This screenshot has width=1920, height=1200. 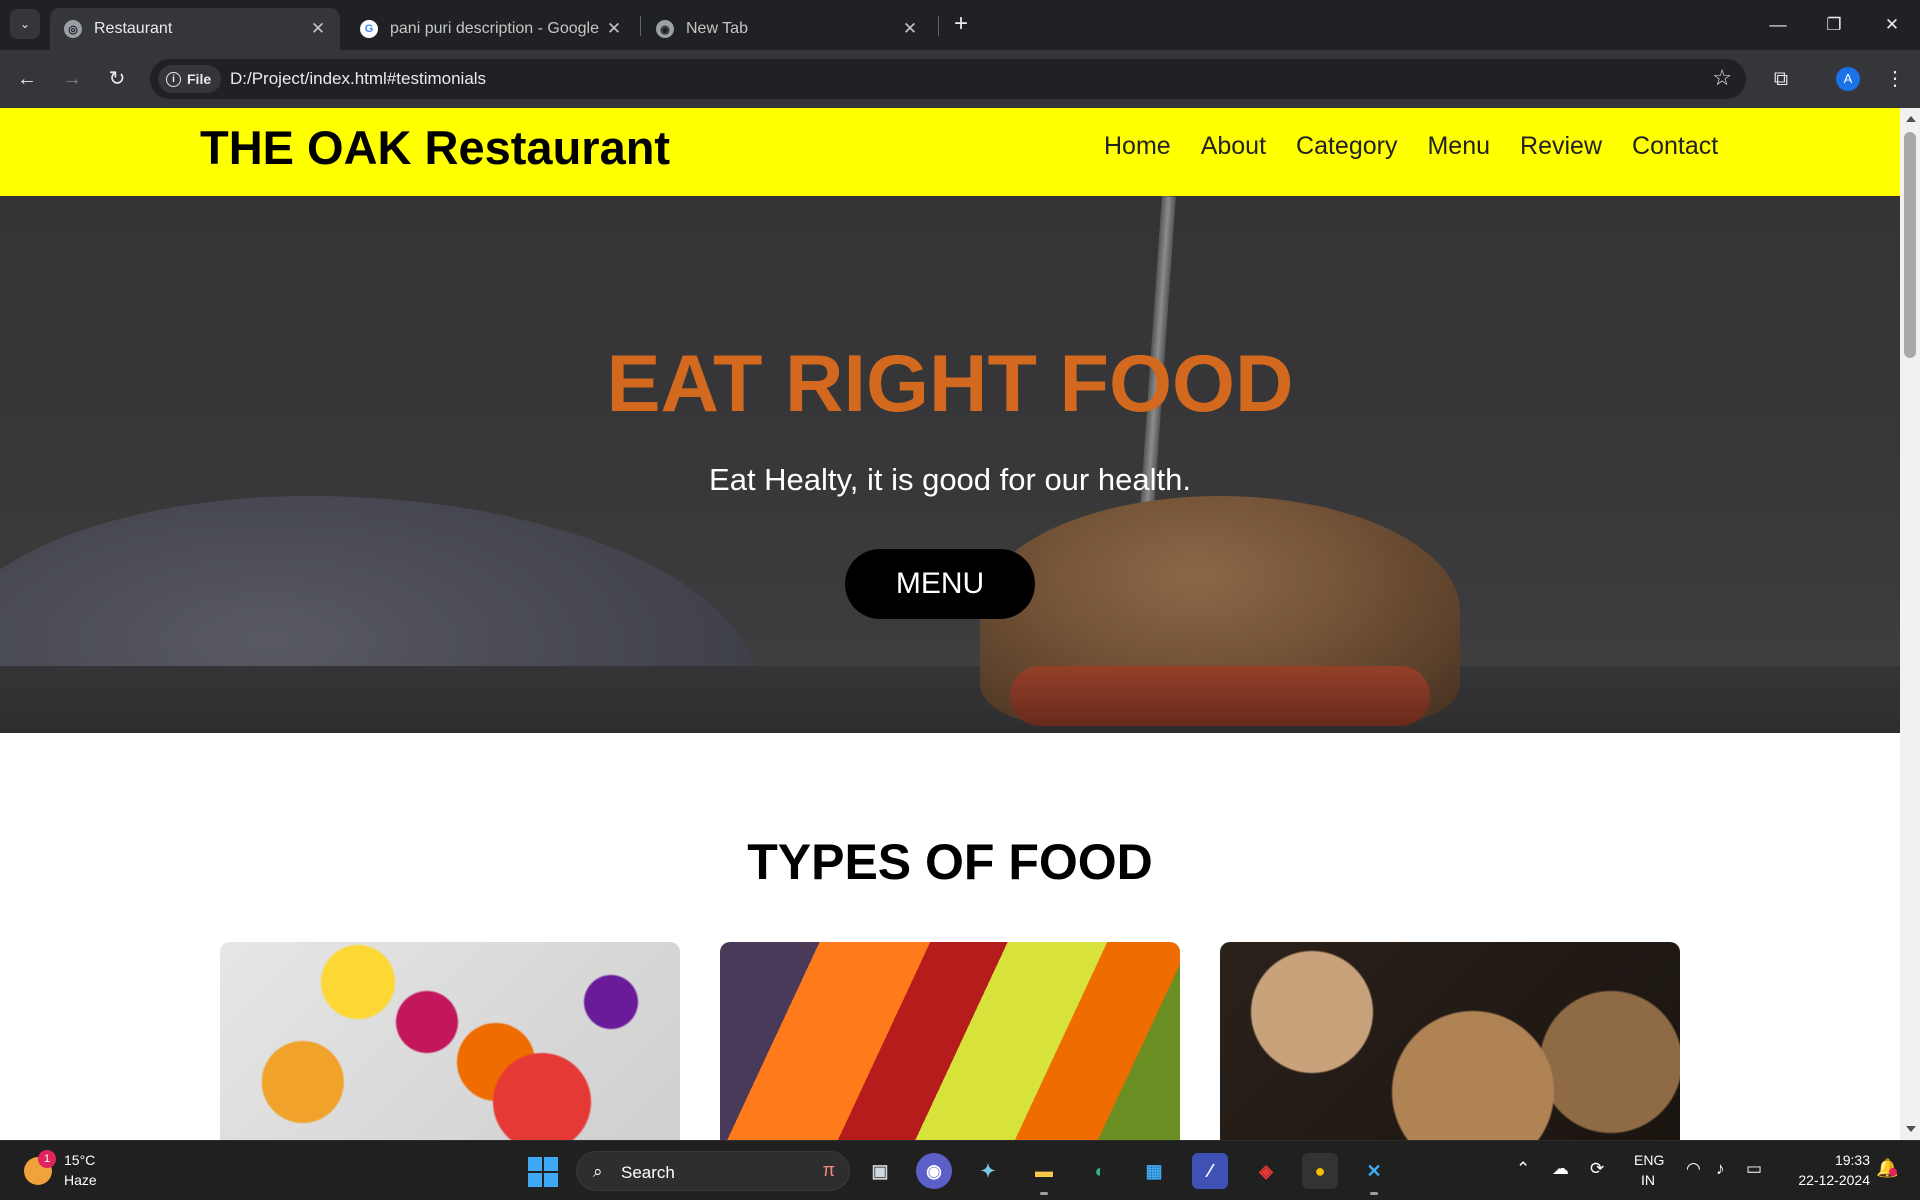 What do you see at coordinates (1911, 1129) in the screenshot?
I see `scroll-down-arrow` at bounding box center [1911, 1129].